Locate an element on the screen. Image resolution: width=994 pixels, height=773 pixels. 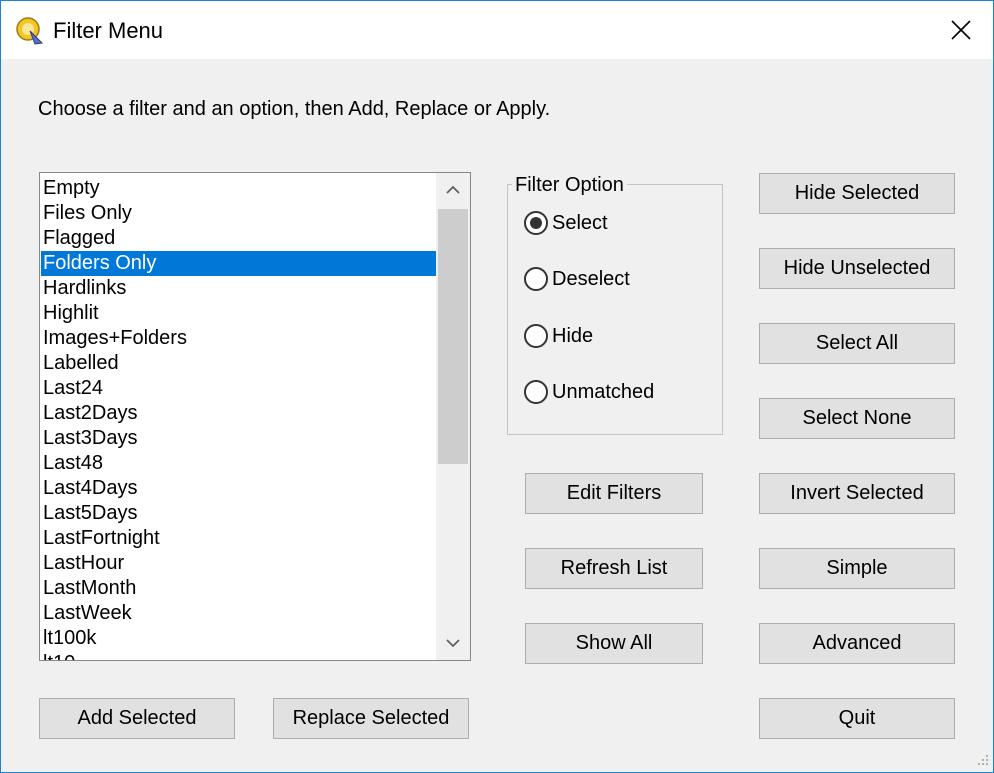
list-item: LastWeek is located at coordinates (238, 613).